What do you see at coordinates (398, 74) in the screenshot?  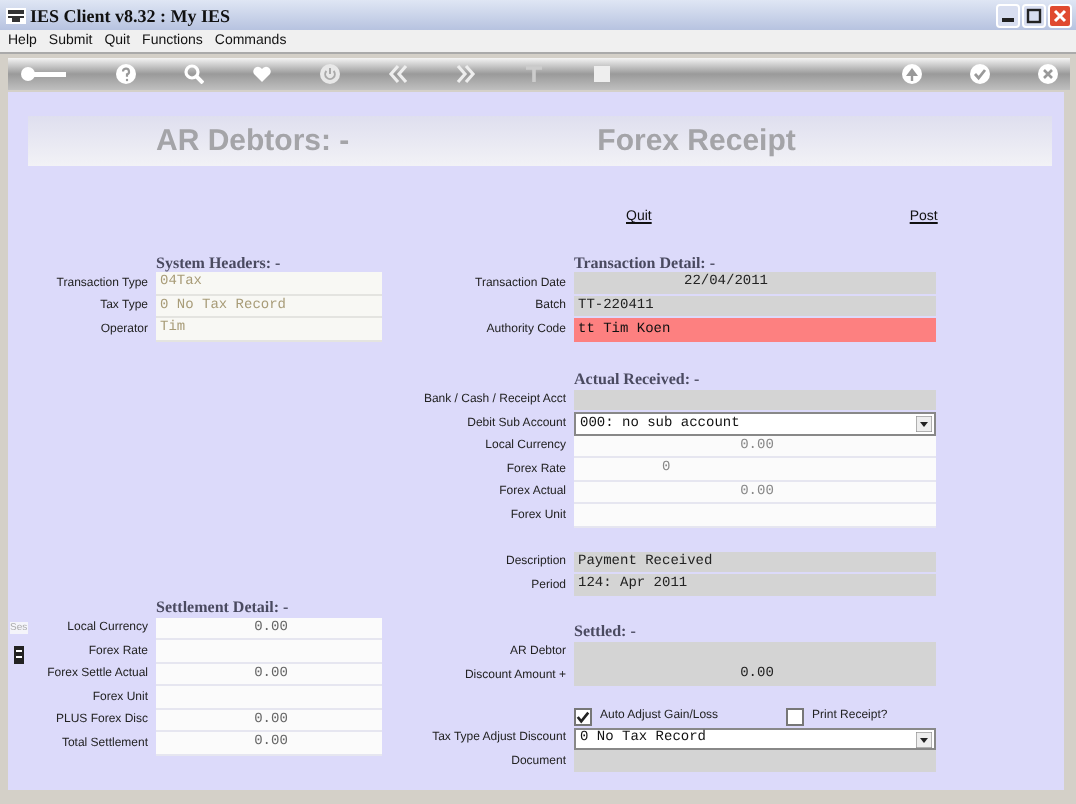 I see `rewind-icon` at bounding box center [398, 74].